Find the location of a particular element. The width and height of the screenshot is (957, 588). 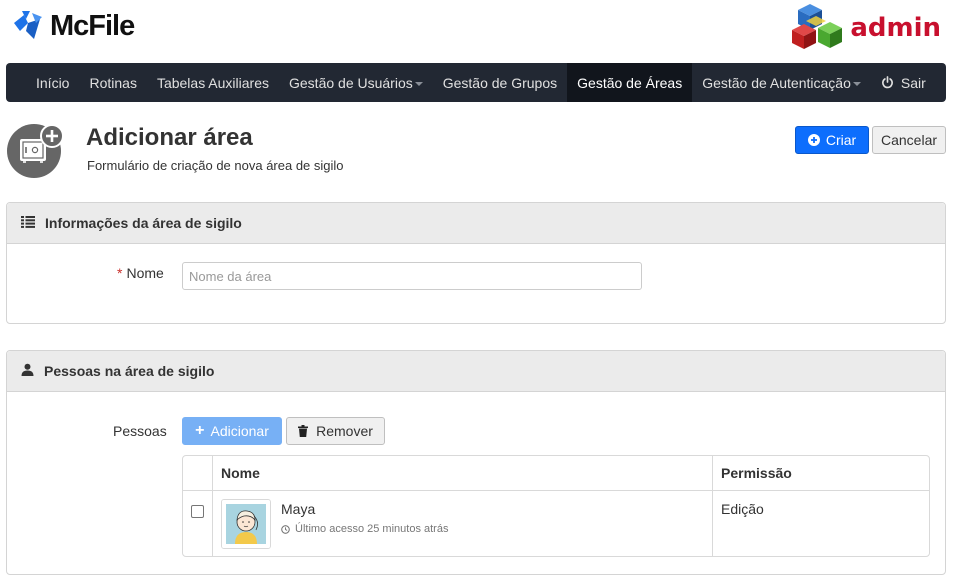

add-button-label: Adicionar is located at coordinates (239, 431).